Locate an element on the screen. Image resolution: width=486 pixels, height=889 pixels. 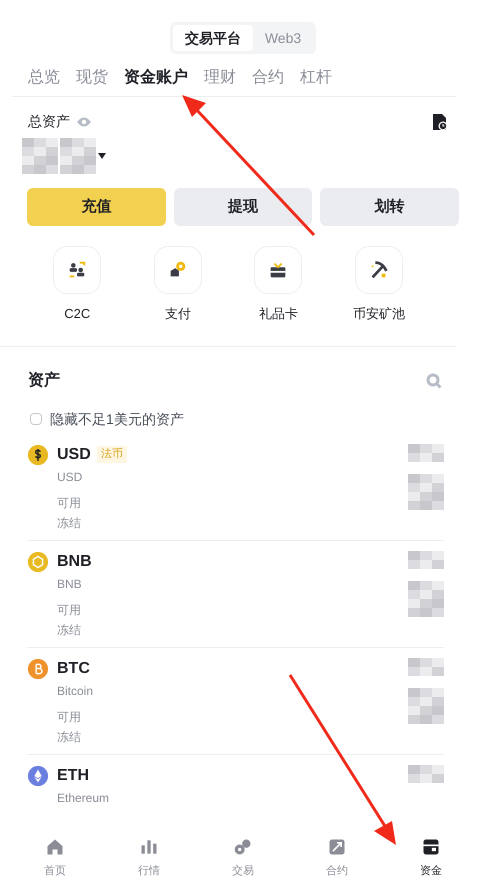
coin-symbol: USD is located at coordinates (74, 454).